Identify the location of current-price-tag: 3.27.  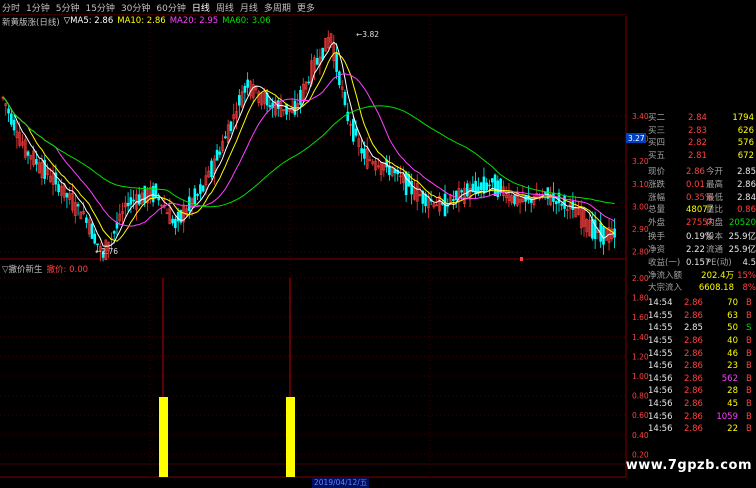
(636, 138).